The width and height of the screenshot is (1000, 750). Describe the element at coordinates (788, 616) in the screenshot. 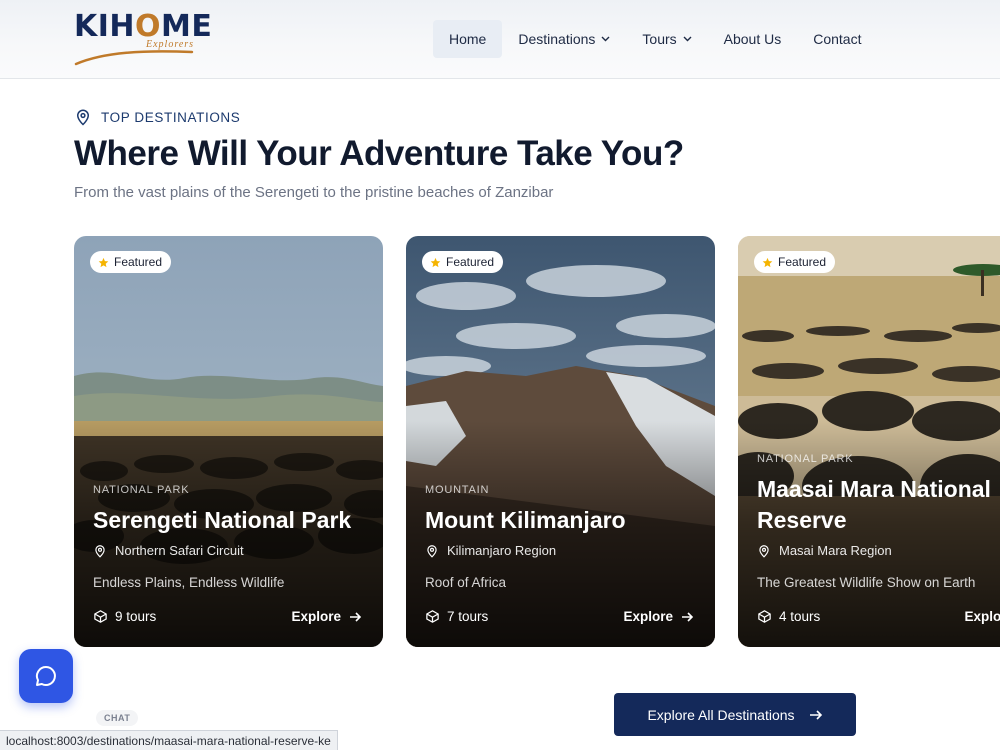

I see `card-tour-count: 4 tours` at that location.